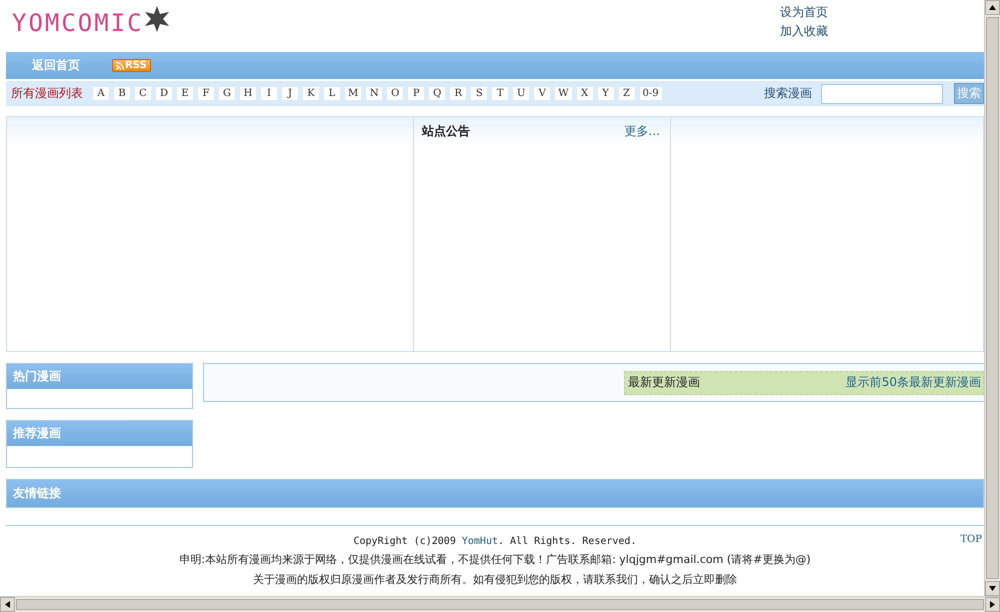  Describe the element at coordinates (374, 93) in the screenshot. I see `letter-link: N` at that location.